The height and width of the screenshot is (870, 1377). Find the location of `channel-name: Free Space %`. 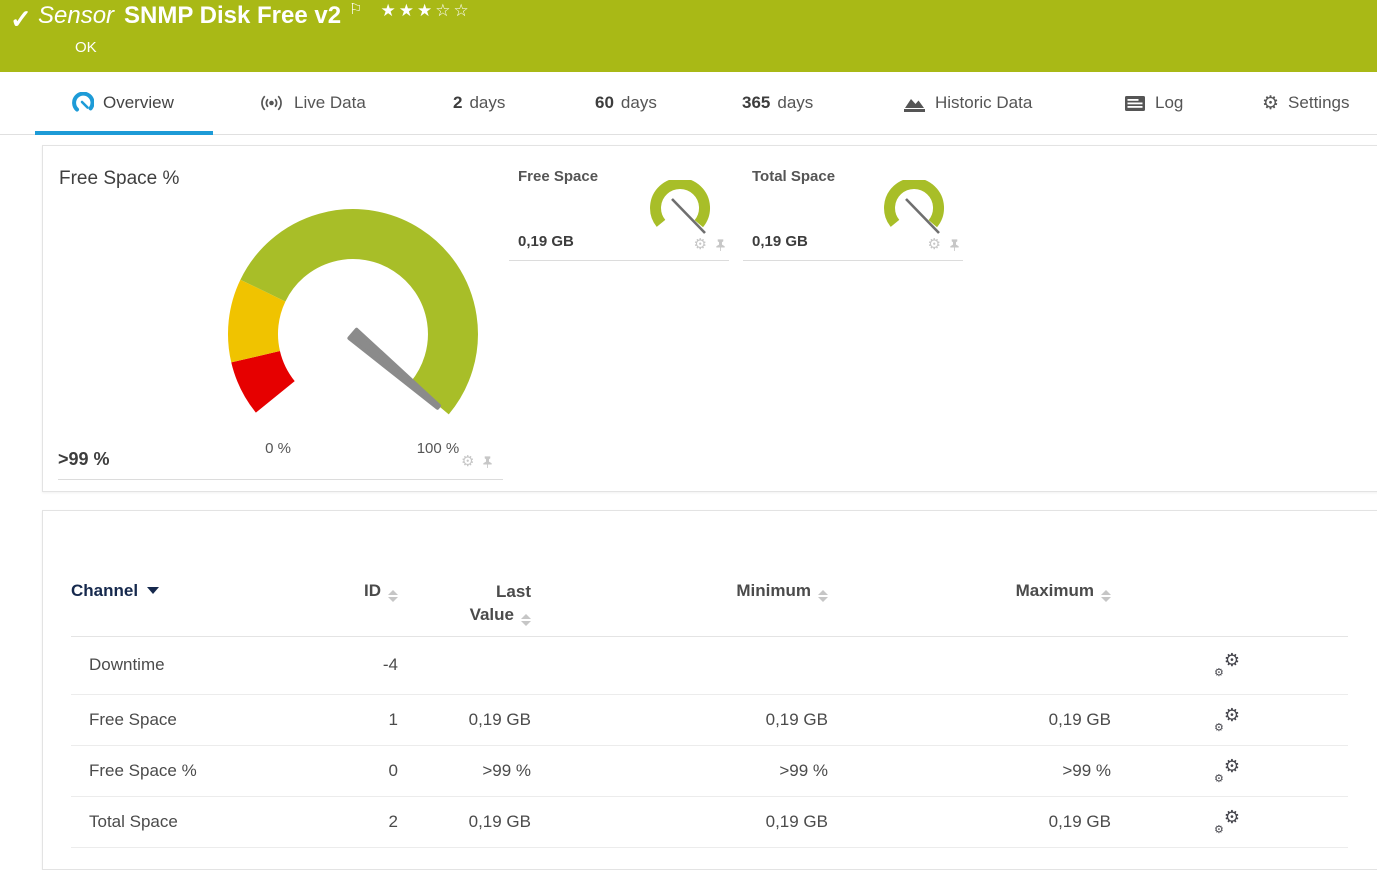

channel-name: Free Space % is located at coordinates (143, 770).